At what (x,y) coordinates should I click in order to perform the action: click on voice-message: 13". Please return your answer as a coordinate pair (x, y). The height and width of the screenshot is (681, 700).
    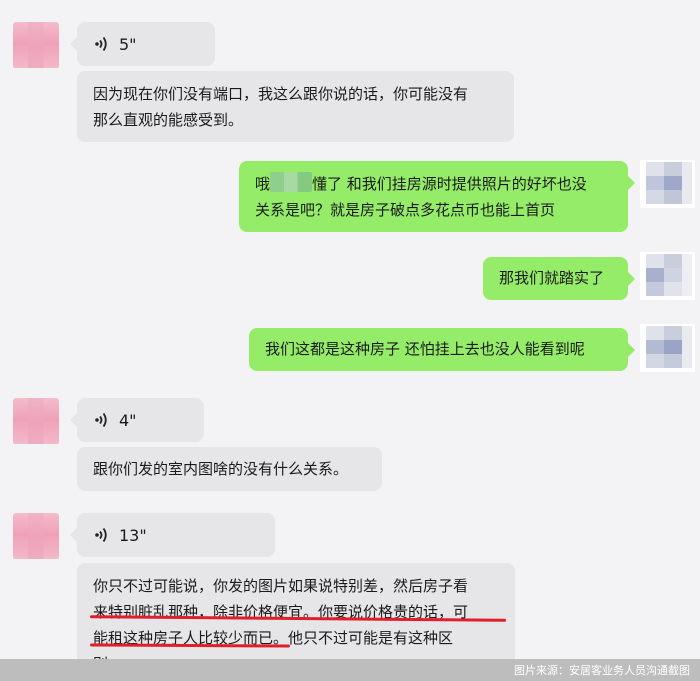
    Looking at the image, I should click on (172, 535).